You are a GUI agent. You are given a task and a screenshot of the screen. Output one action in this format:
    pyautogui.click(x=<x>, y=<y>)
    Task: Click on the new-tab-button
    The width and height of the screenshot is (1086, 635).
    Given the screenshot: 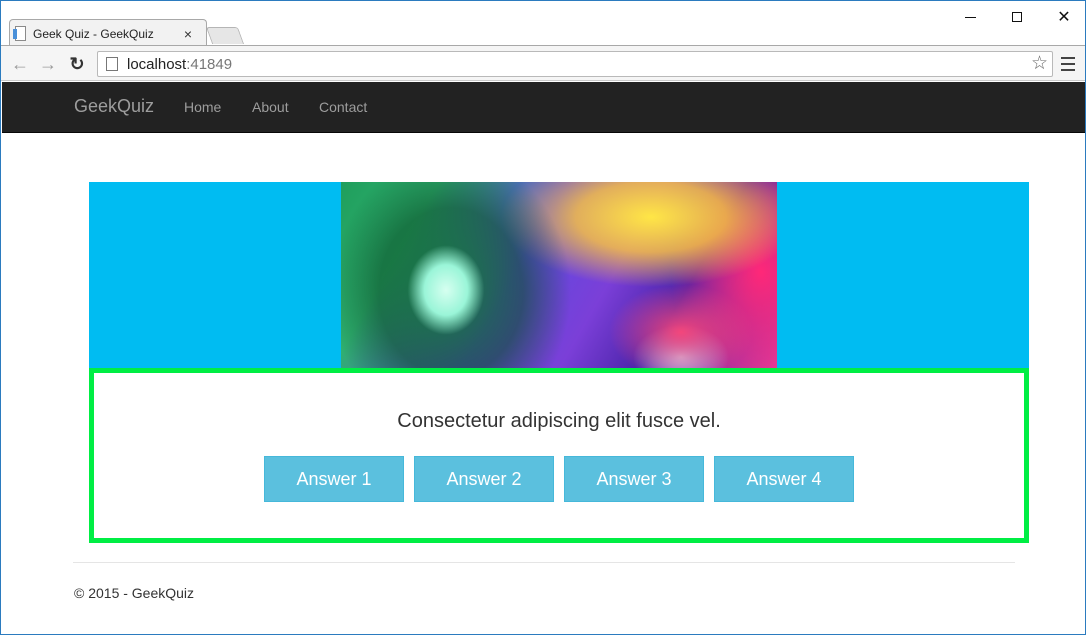 What is the action you would take?
    pyautogui.click(x=225, y=35)
    